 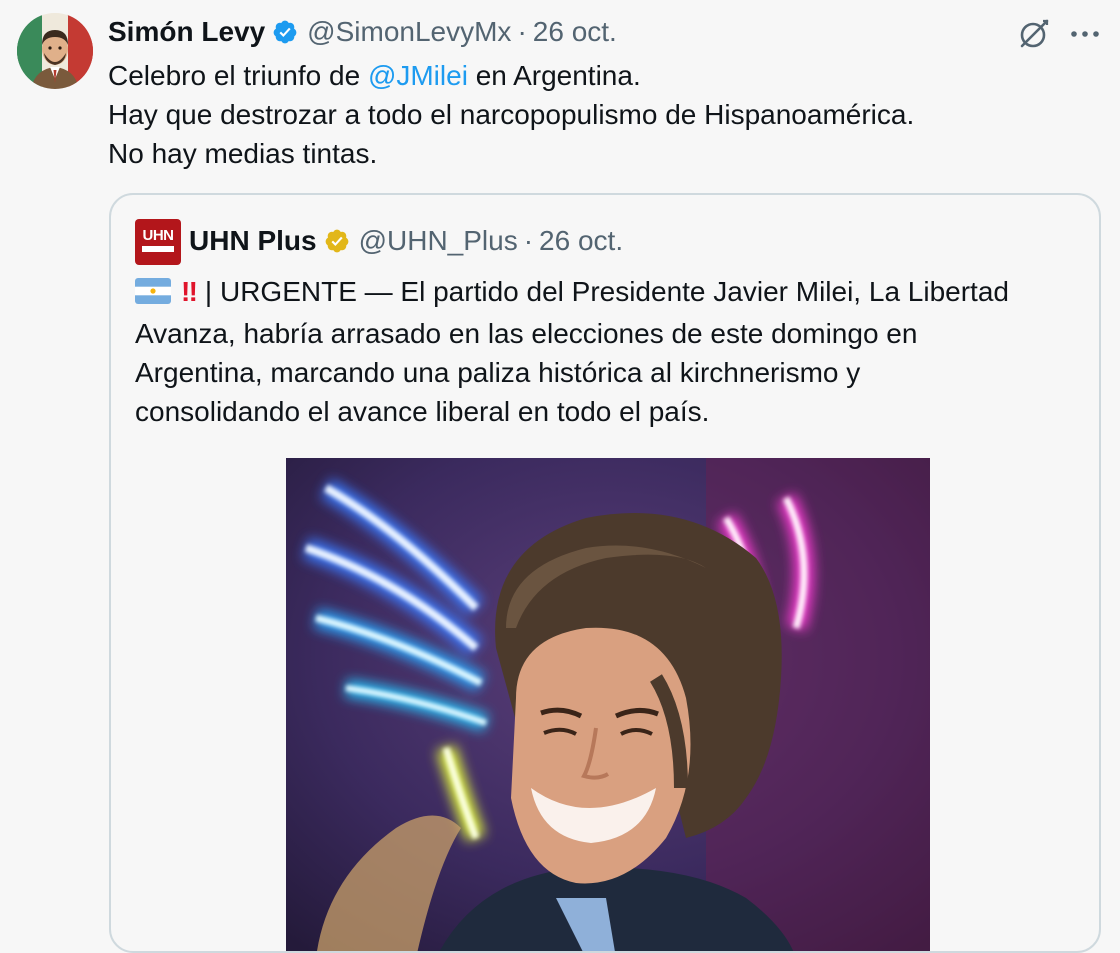 I want to click on verified-badge-icon, so click(x=285, y=32).